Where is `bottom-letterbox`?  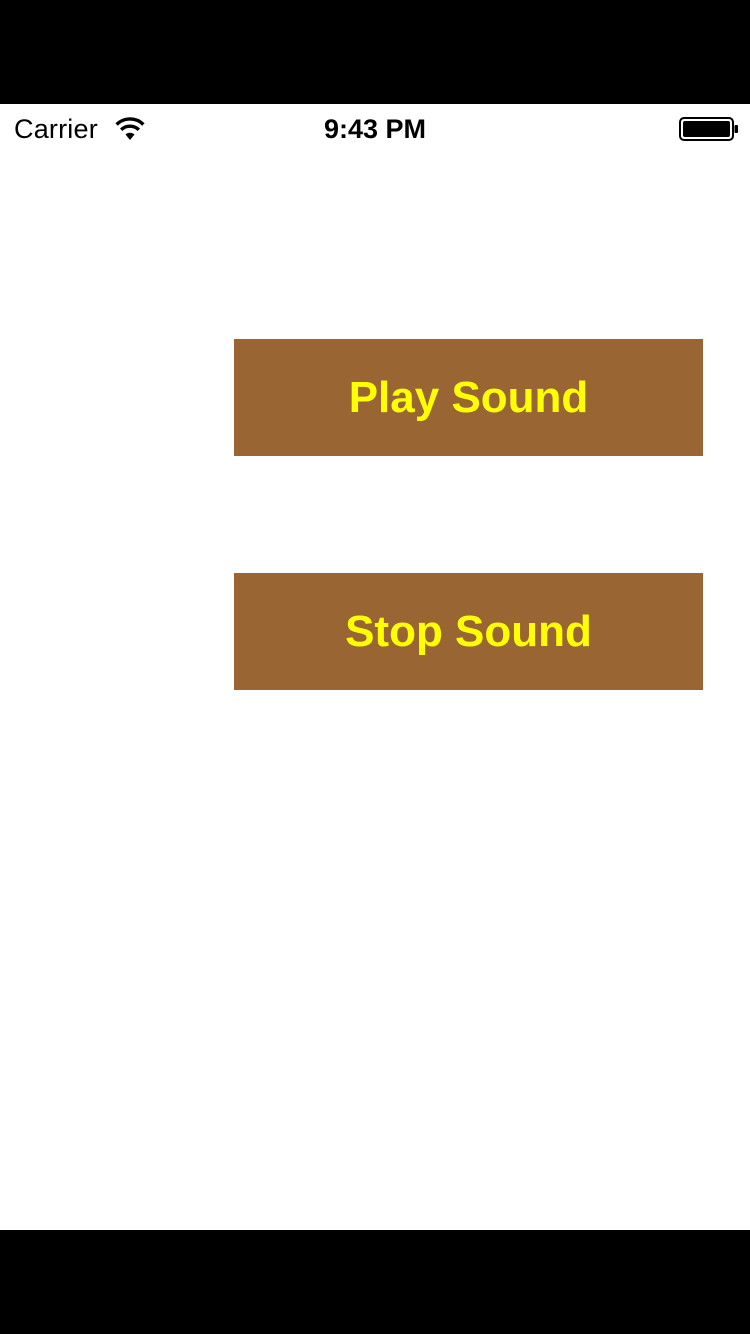
bottom-letterbox is located at coordinates (375, 1282).